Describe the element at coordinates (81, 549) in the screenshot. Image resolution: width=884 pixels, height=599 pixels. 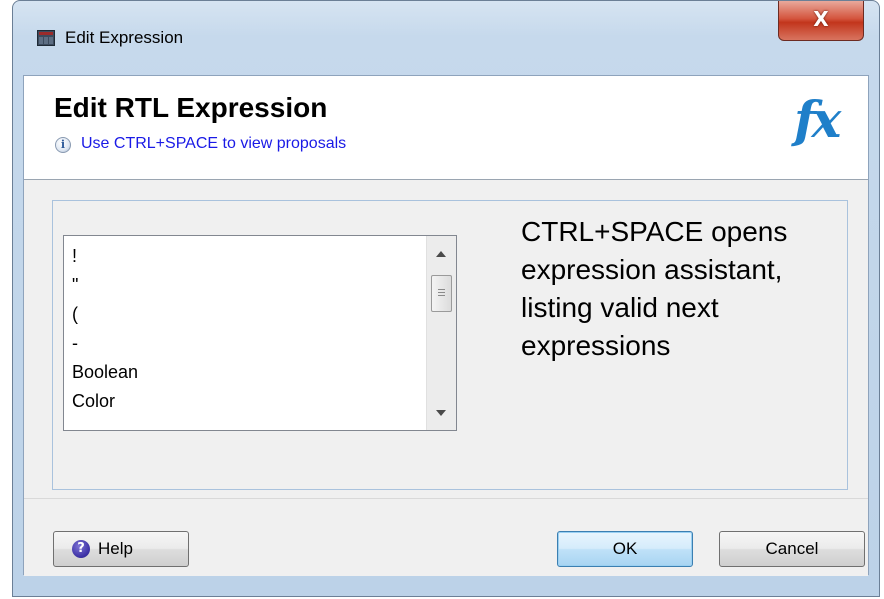
I see `help-icon: ?` at that location.